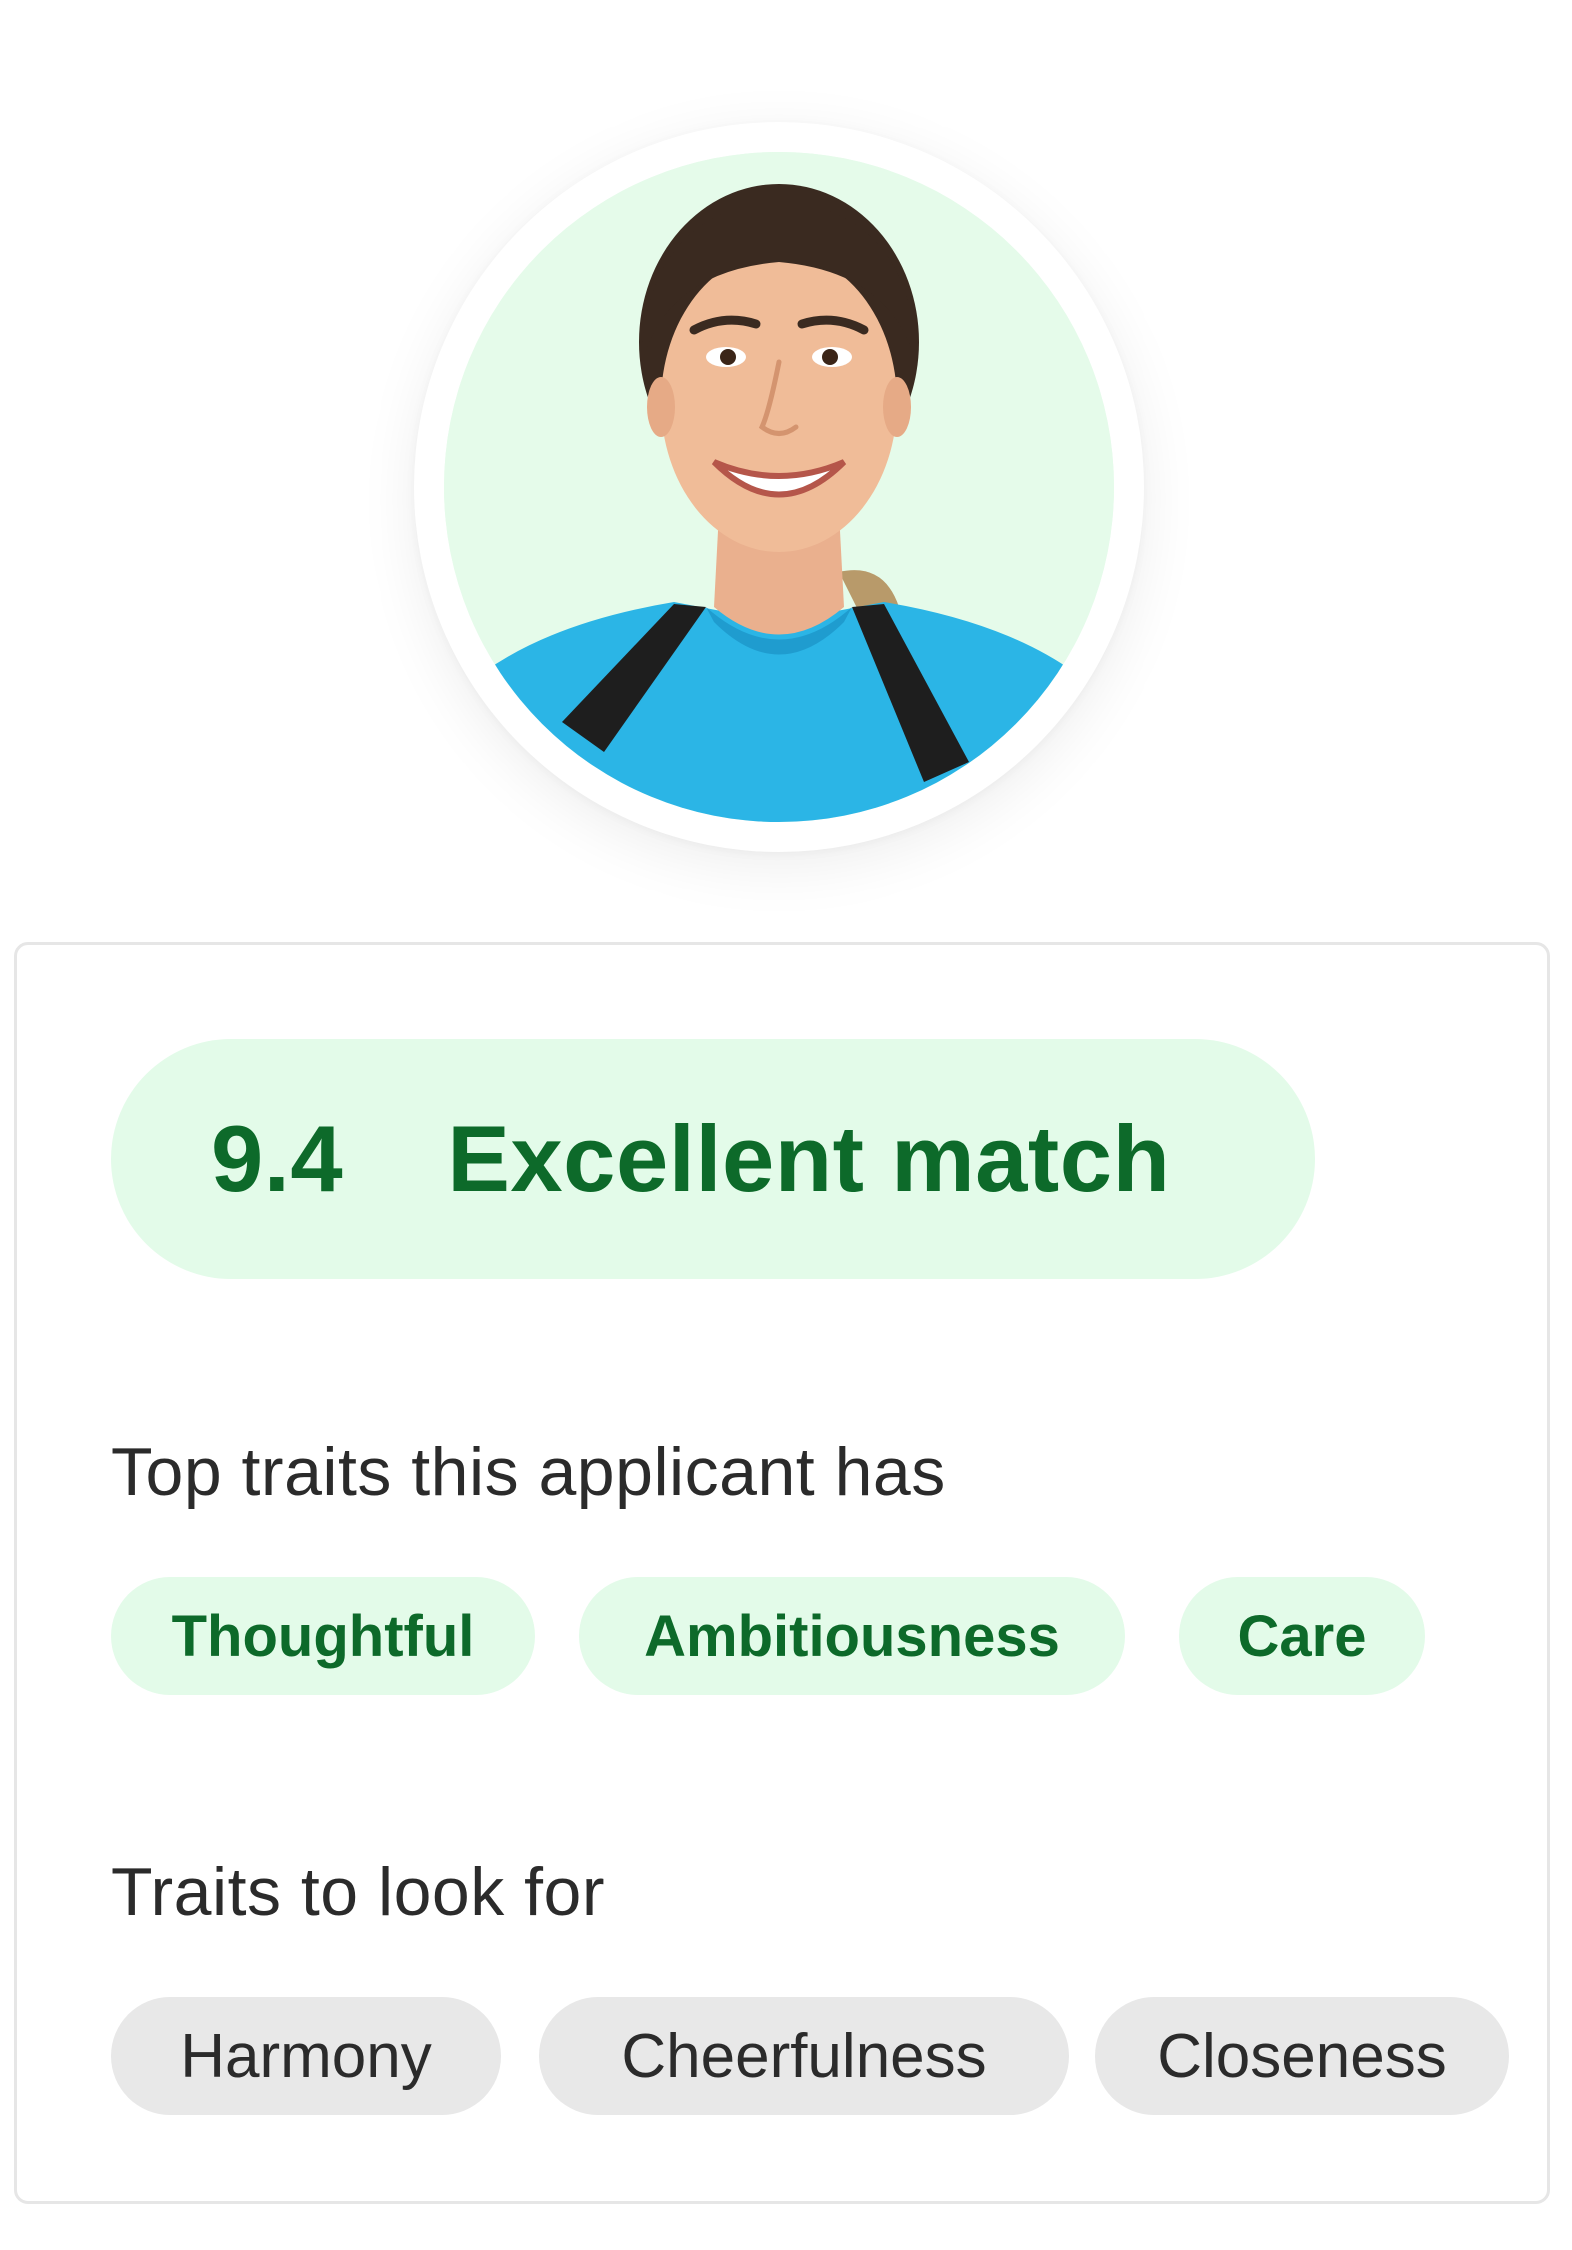 Image resolution: width=1572 pixels, height=2250 pixels. What do you see at coordinates (306, 2056) in the screenshot?
I see `trait-chip-harmony: Harmony` at bounding box center [306, 2056].